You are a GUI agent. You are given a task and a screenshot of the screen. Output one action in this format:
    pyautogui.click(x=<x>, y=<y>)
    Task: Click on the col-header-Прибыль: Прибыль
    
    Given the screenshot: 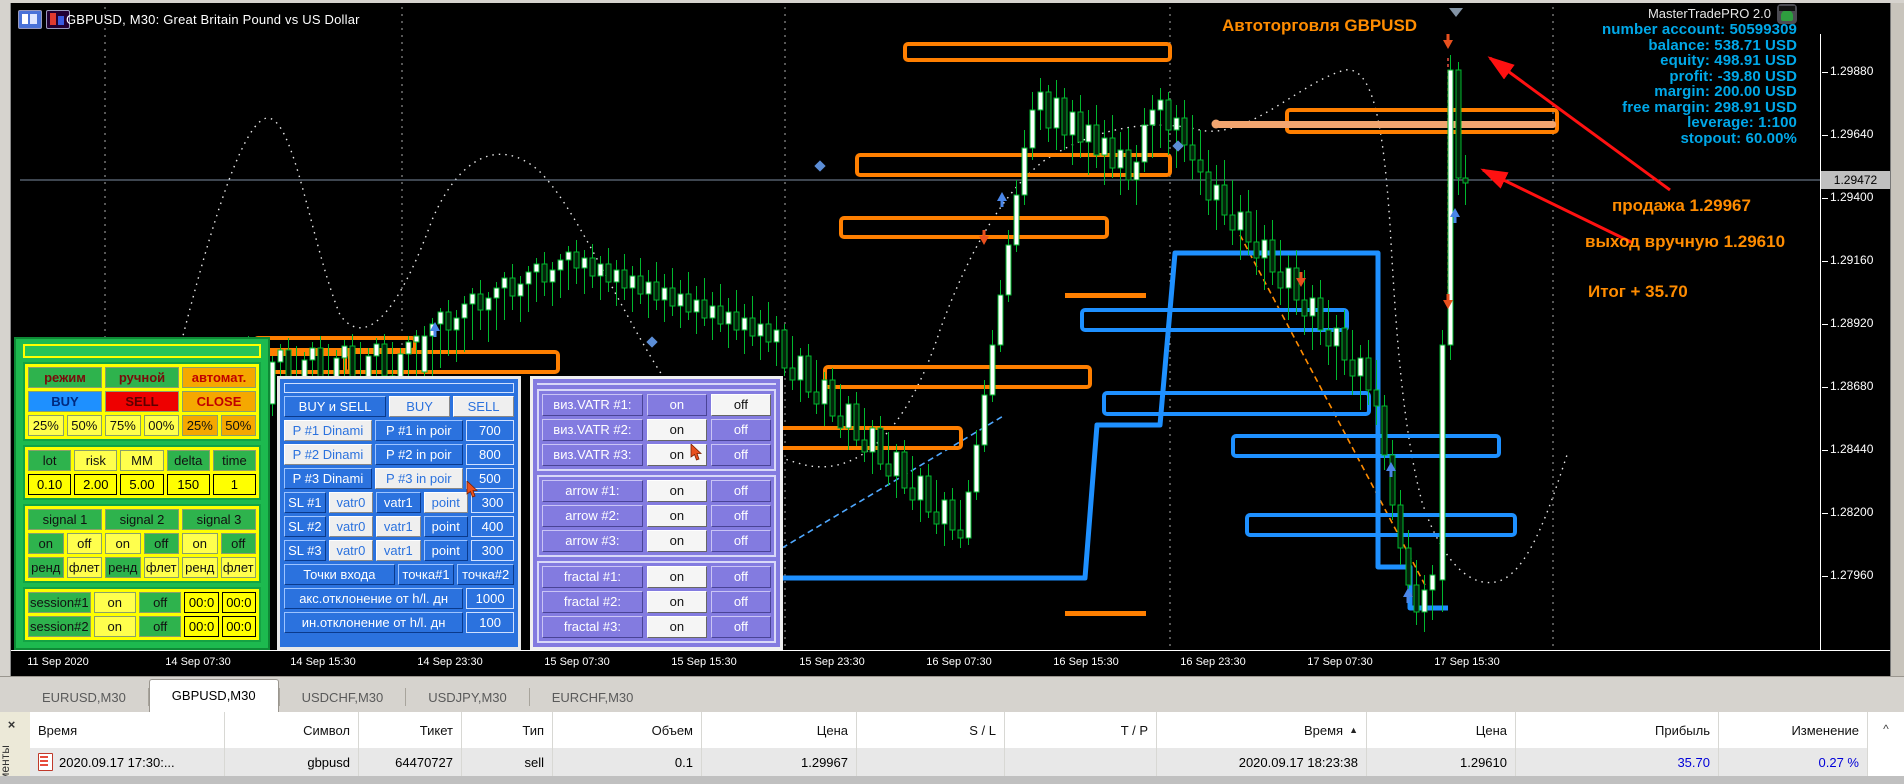 What is the action you would take?
    pyautogui.click(x=1617, y=730)
    